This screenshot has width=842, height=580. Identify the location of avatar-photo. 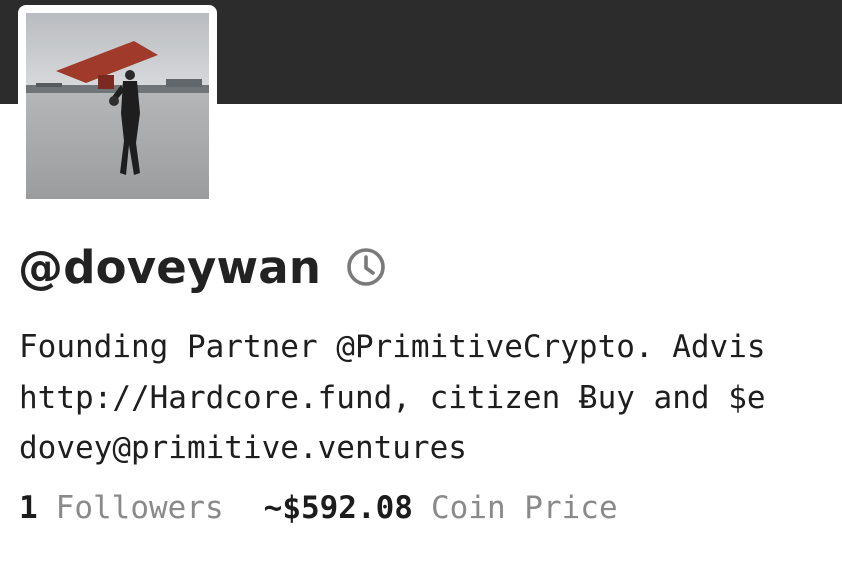
(117, 106).